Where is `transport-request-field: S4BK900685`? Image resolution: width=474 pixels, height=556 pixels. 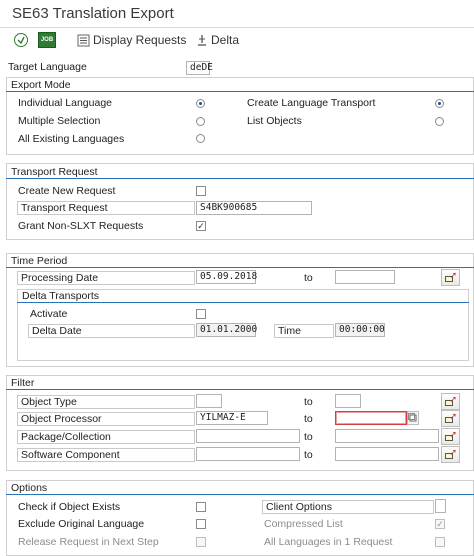
transport-request-field: S4BK900685 is located at coordinates (254, 208).